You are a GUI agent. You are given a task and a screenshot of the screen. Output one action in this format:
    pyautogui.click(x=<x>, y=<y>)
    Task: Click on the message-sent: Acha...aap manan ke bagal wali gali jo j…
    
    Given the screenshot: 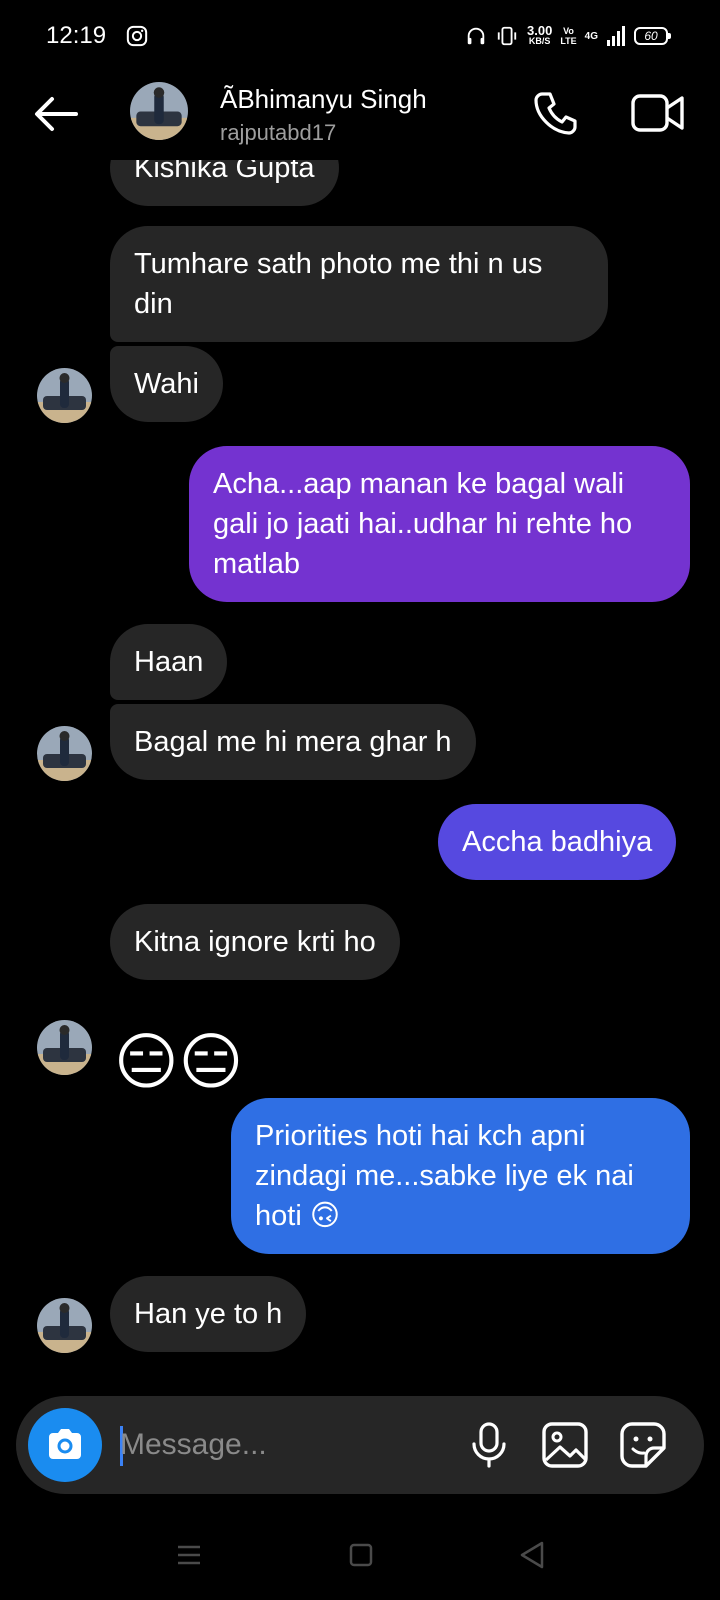 What is the action you would take?
    pyautogui.click(x=439, y=524)
    